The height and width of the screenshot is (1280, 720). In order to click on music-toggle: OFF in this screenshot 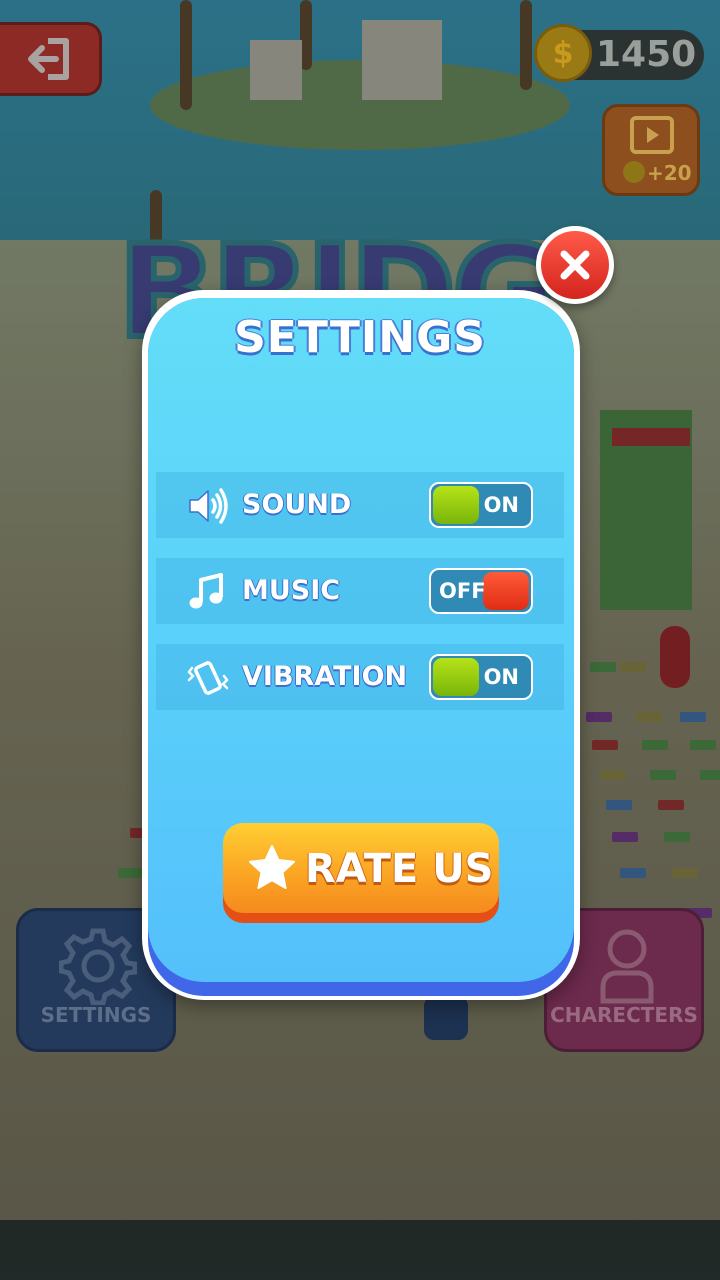, I will do `click(481, 591)`.